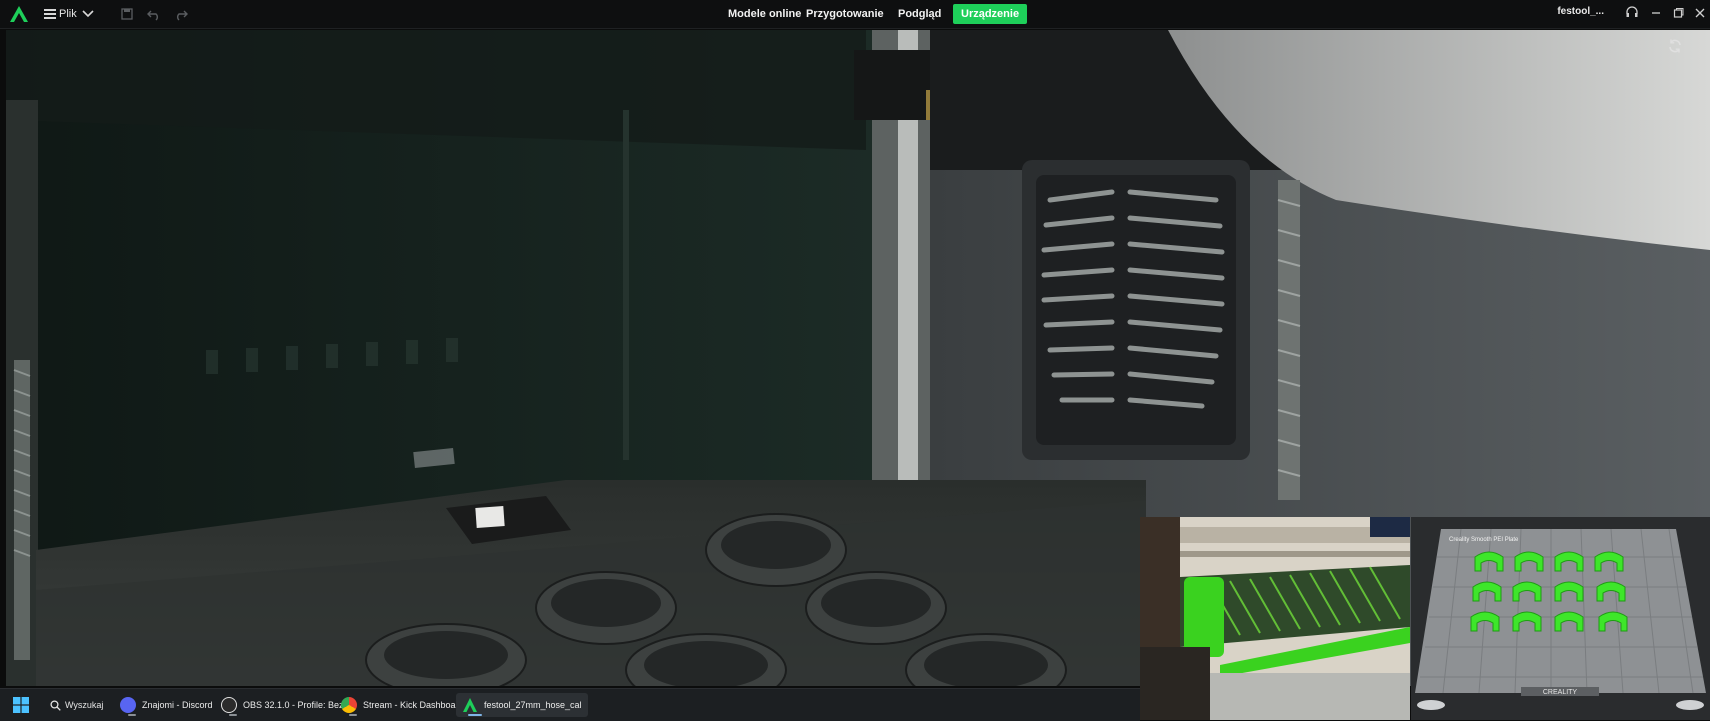  I want to click on search-label: Wyszukaj, so click(84, 705).